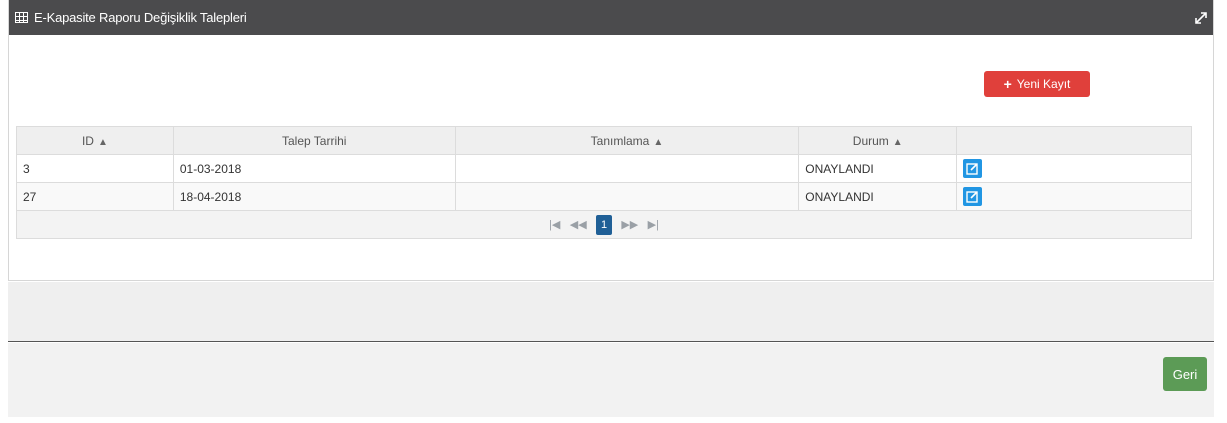  What do you see at coordinates (314, 196) in the screenshot?
I see `cell-date: 18-04-2018` at bounding box center [314, 196].